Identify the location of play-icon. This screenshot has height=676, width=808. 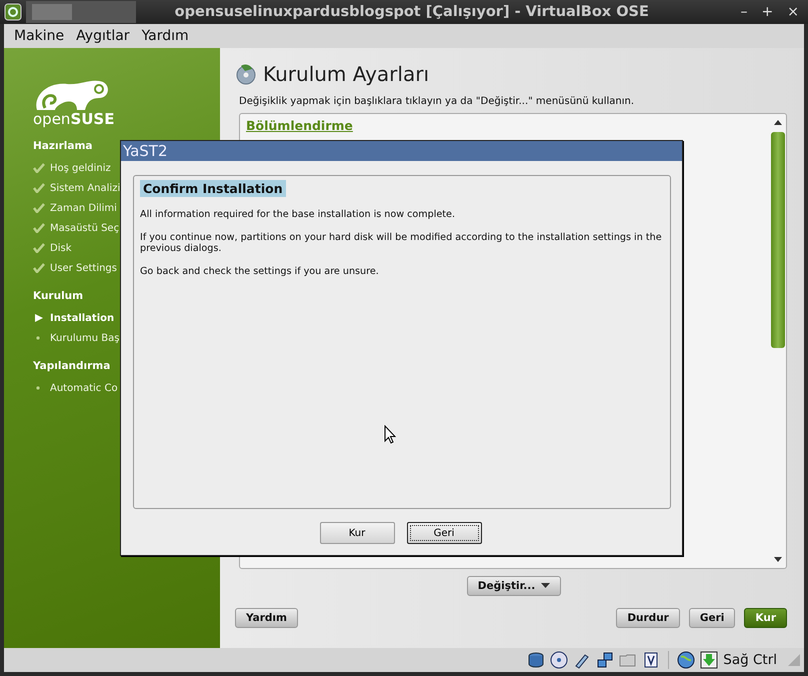
(39, 318).